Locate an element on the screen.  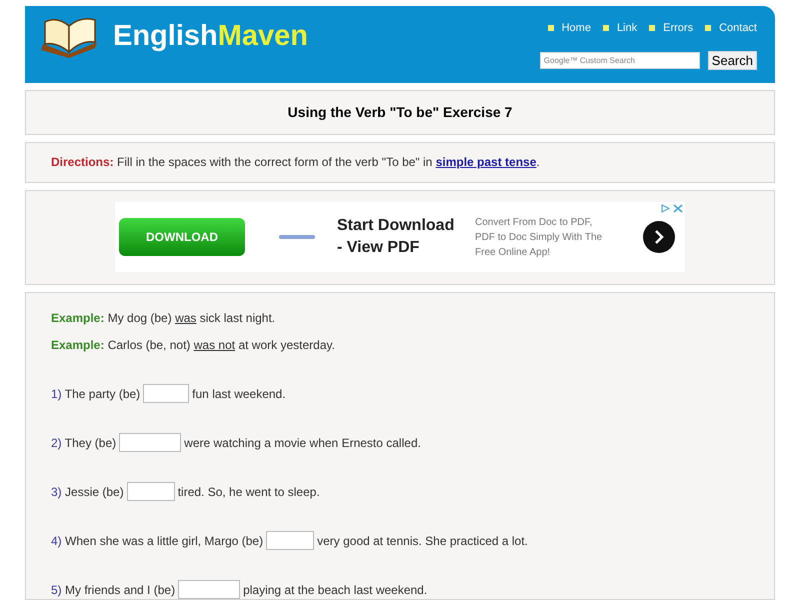
nav-link: Home is located at coordinates (569, 28).